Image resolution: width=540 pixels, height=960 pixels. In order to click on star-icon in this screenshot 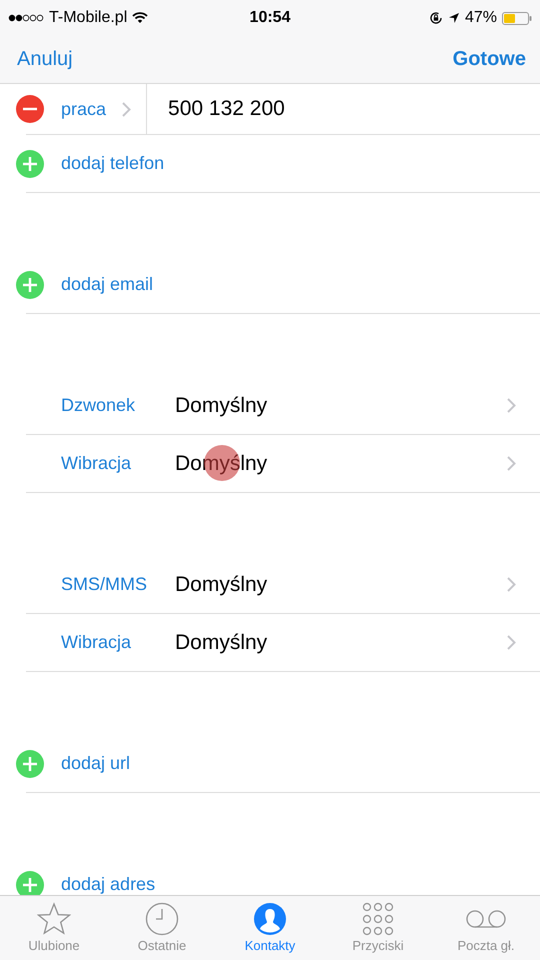, I will do `click(54, 919)`.